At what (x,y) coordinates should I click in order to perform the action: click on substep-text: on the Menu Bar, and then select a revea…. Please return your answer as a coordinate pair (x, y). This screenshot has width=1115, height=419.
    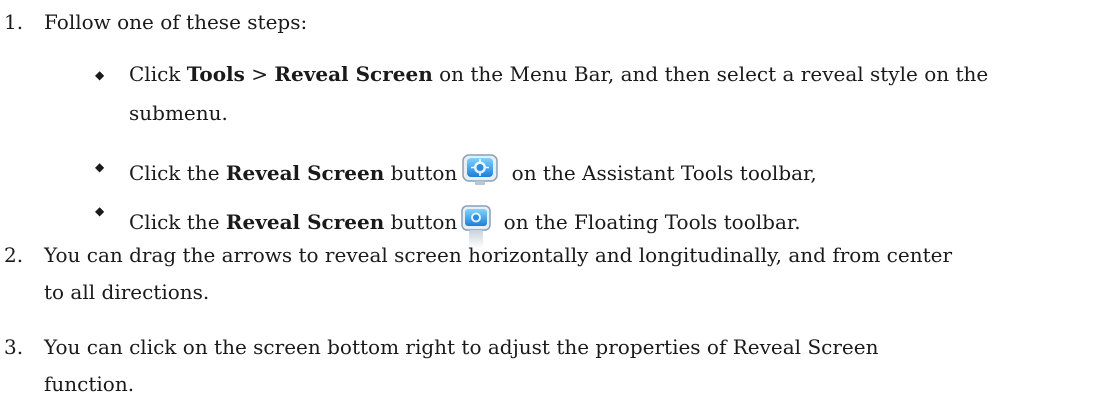
    Looking at the image, I should click on (710, 74).